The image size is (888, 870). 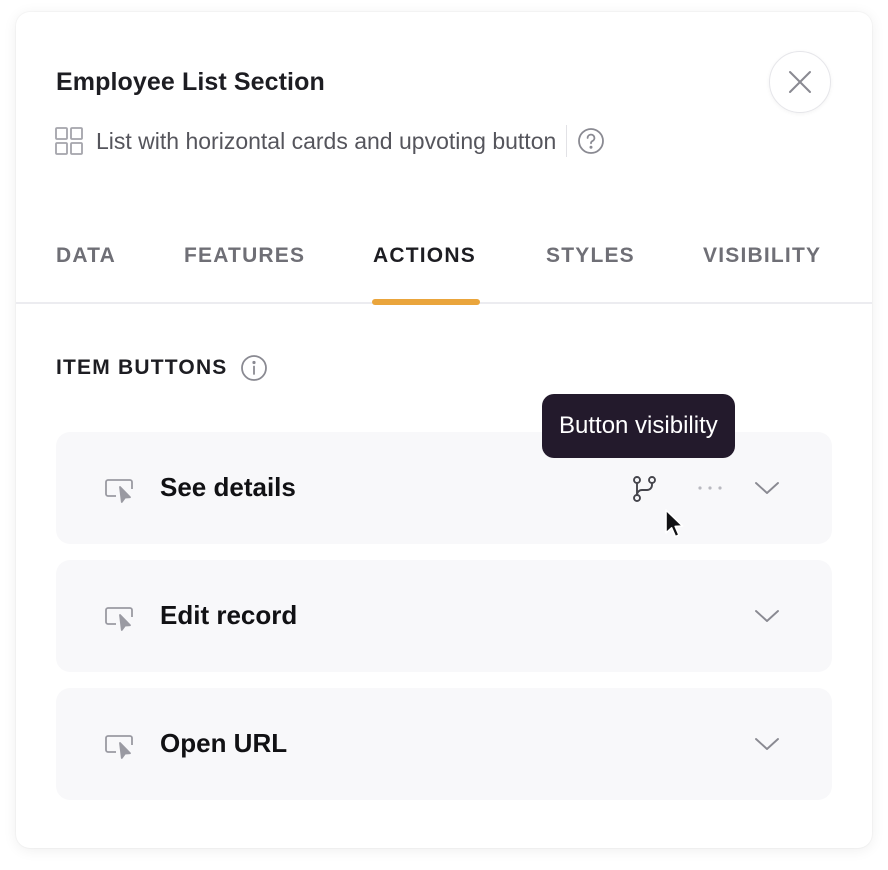 What do you see at coordinates (645, 489) in the screenshot?
I see `branch-icon` at bounding box center [645, 489].